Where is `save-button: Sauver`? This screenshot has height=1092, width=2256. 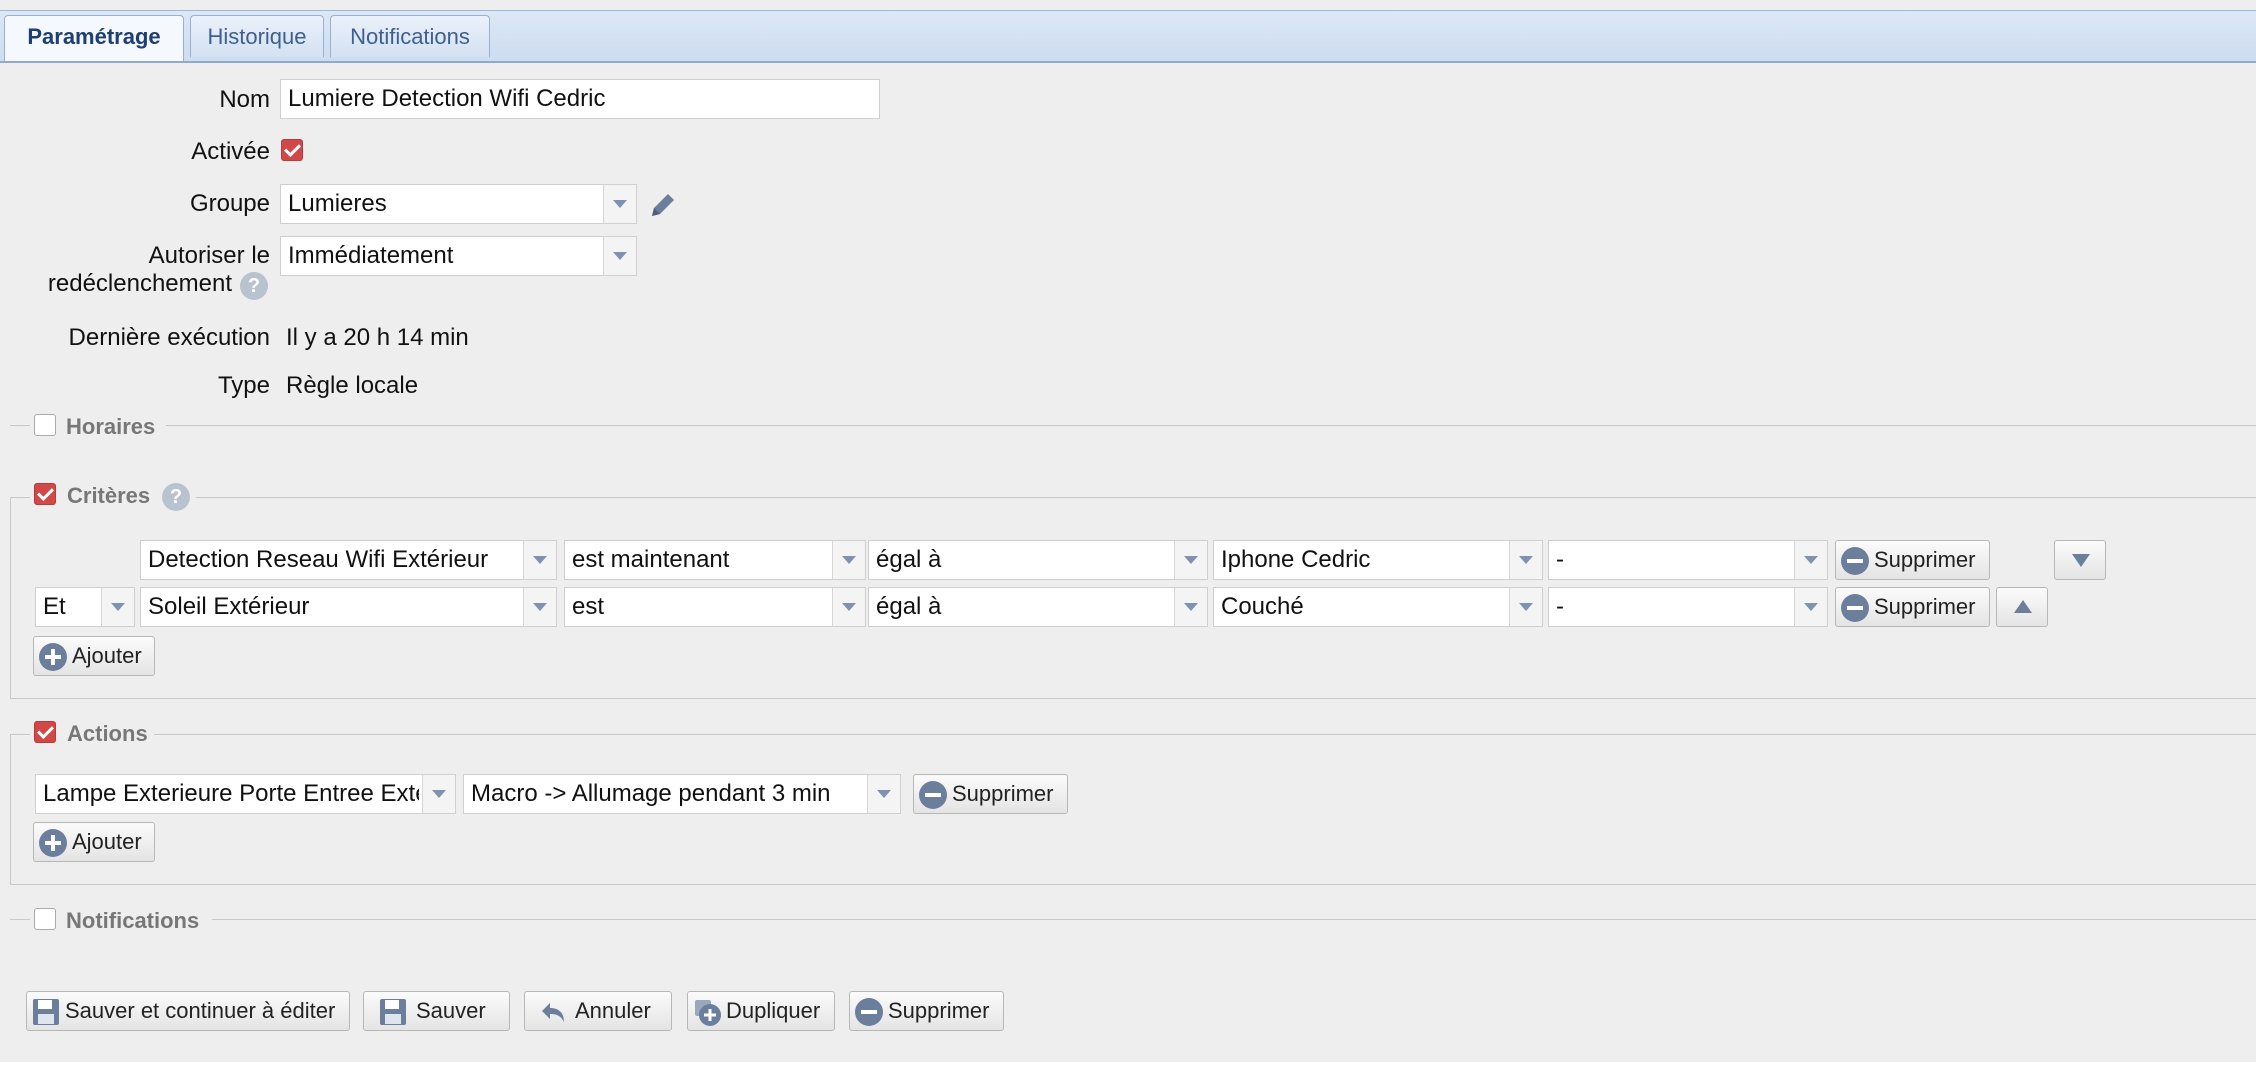
save-button: Sauver is located at coordinates (436, 1011).